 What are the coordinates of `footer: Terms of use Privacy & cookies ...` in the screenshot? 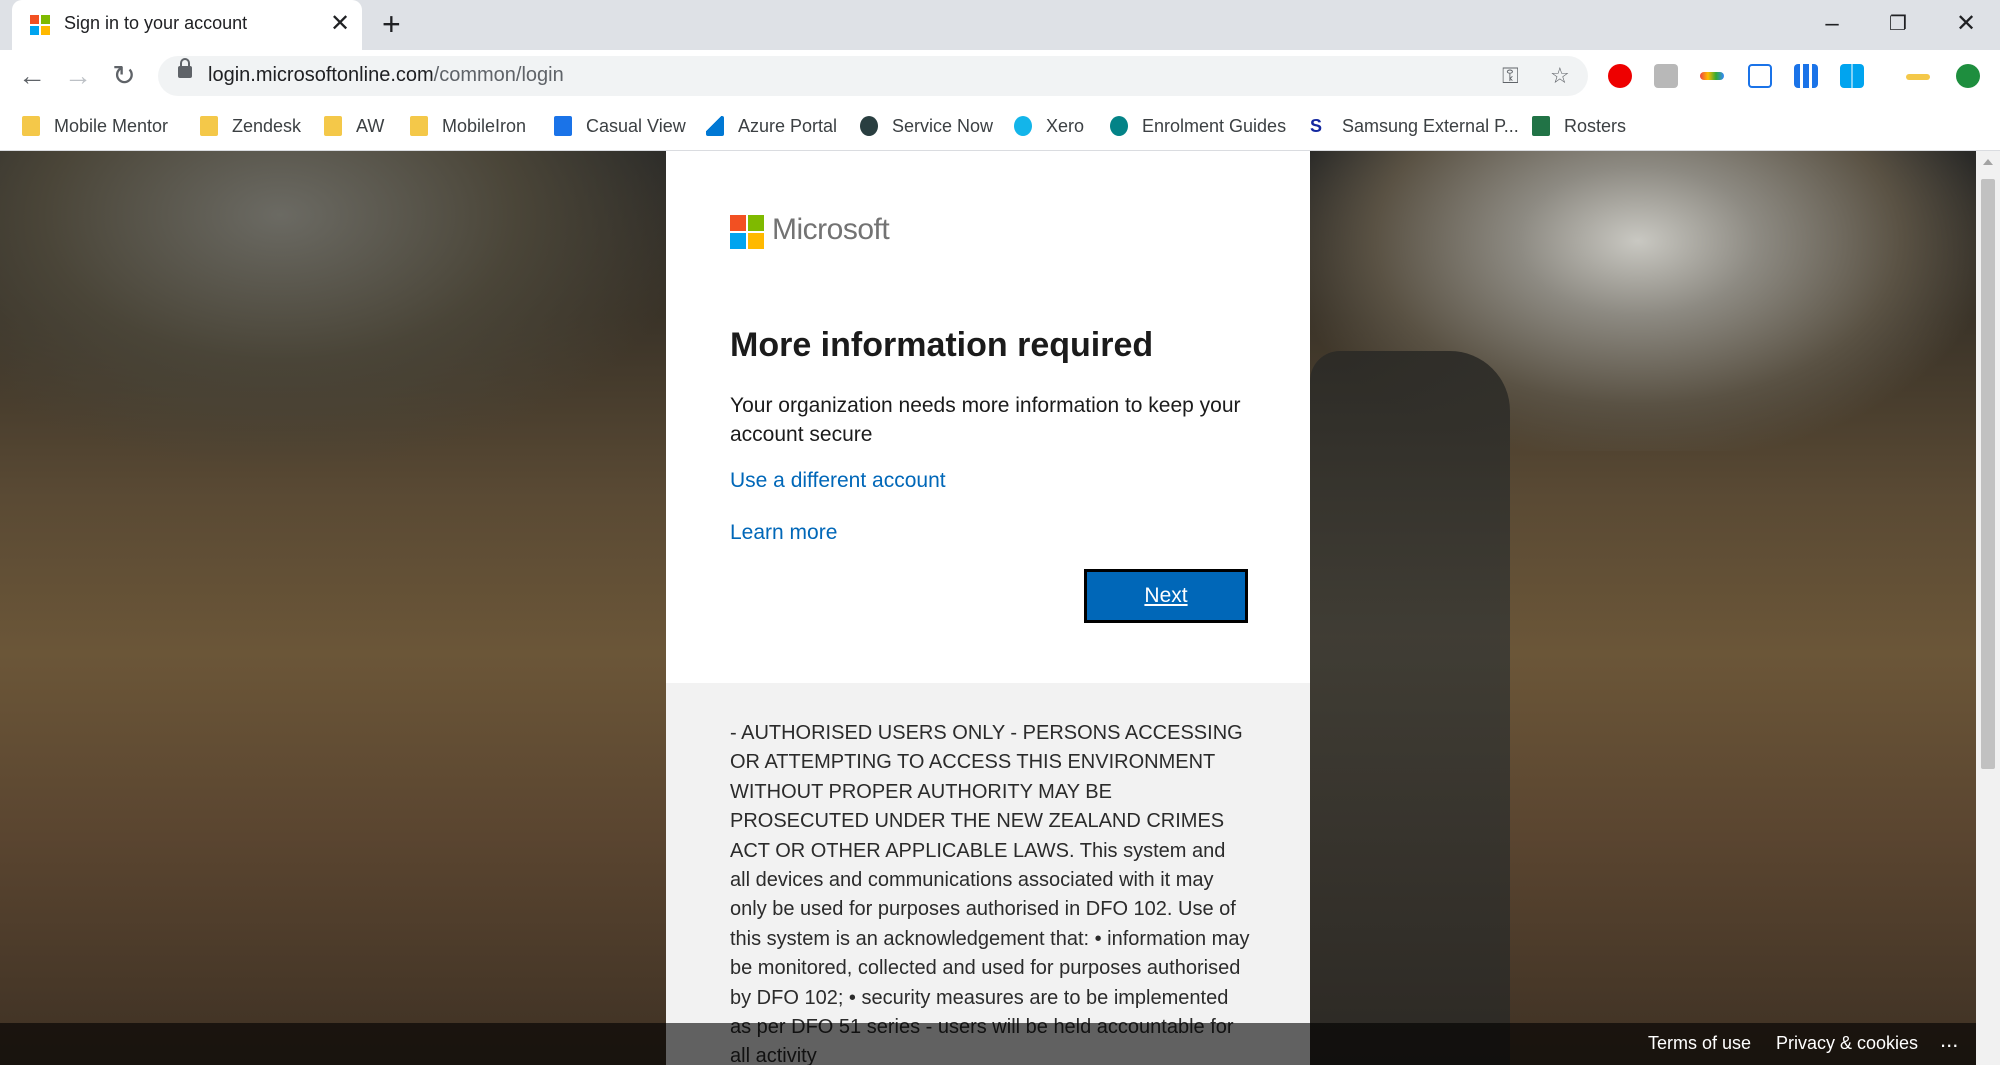 It's located at (988, 1044).